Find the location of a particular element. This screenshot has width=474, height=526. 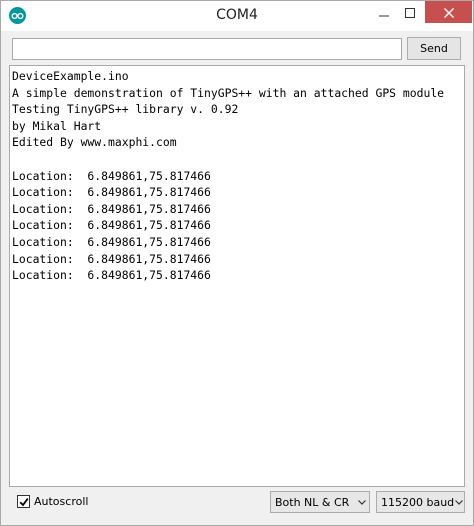

title-bar: COM4 is located at coordinates (237, 16).